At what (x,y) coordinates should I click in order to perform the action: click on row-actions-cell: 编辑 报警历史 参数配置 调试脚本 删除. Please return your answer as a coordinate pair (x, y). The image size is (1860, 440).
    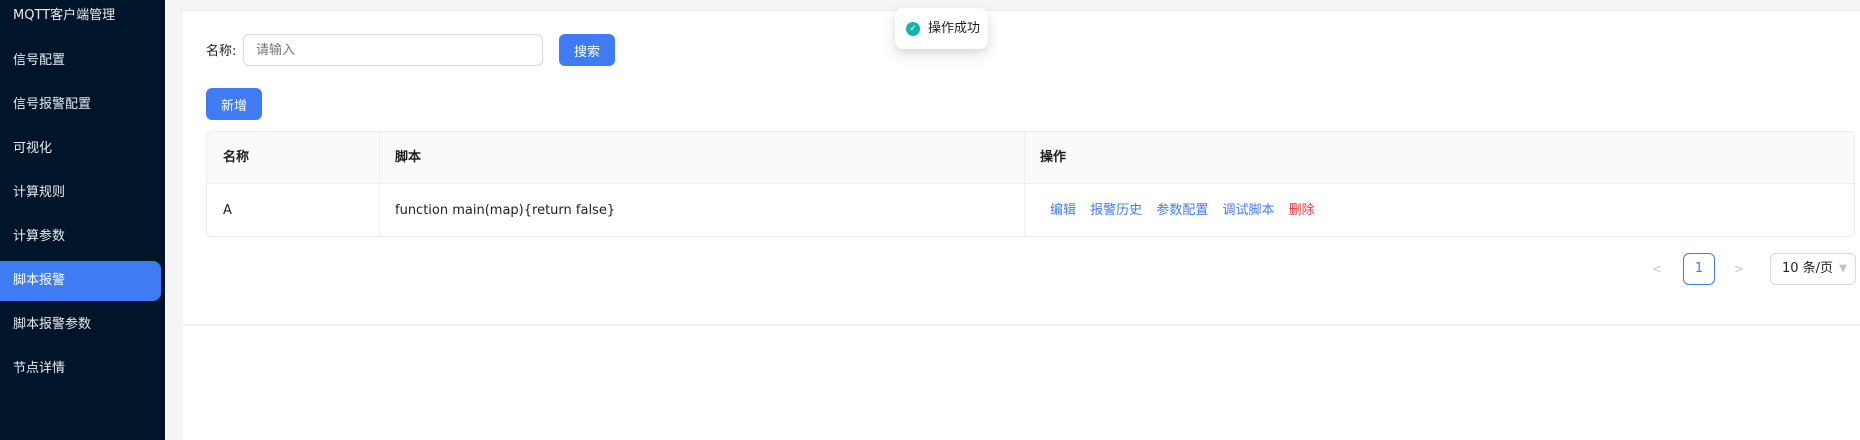
    Looking at the image, I should click on (1182, 210).